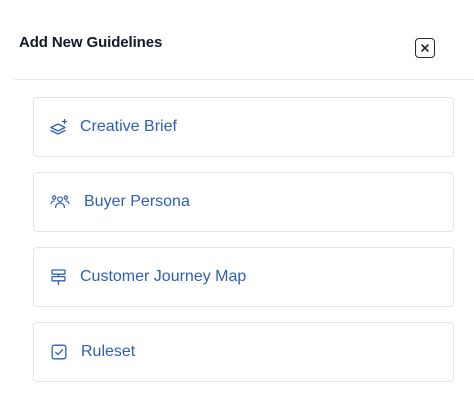  I want to click on guideline-label: Creative Brief, so click(128, 126).